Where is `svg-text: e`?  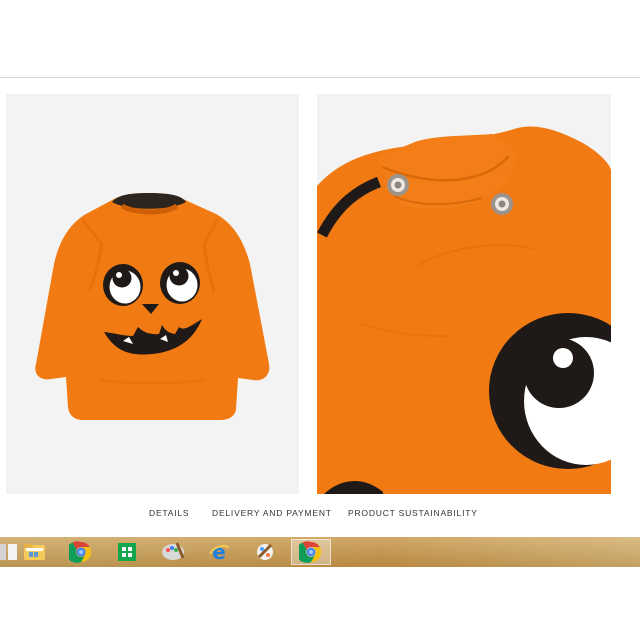
svg-text: e is located at coordinates (219, 552).